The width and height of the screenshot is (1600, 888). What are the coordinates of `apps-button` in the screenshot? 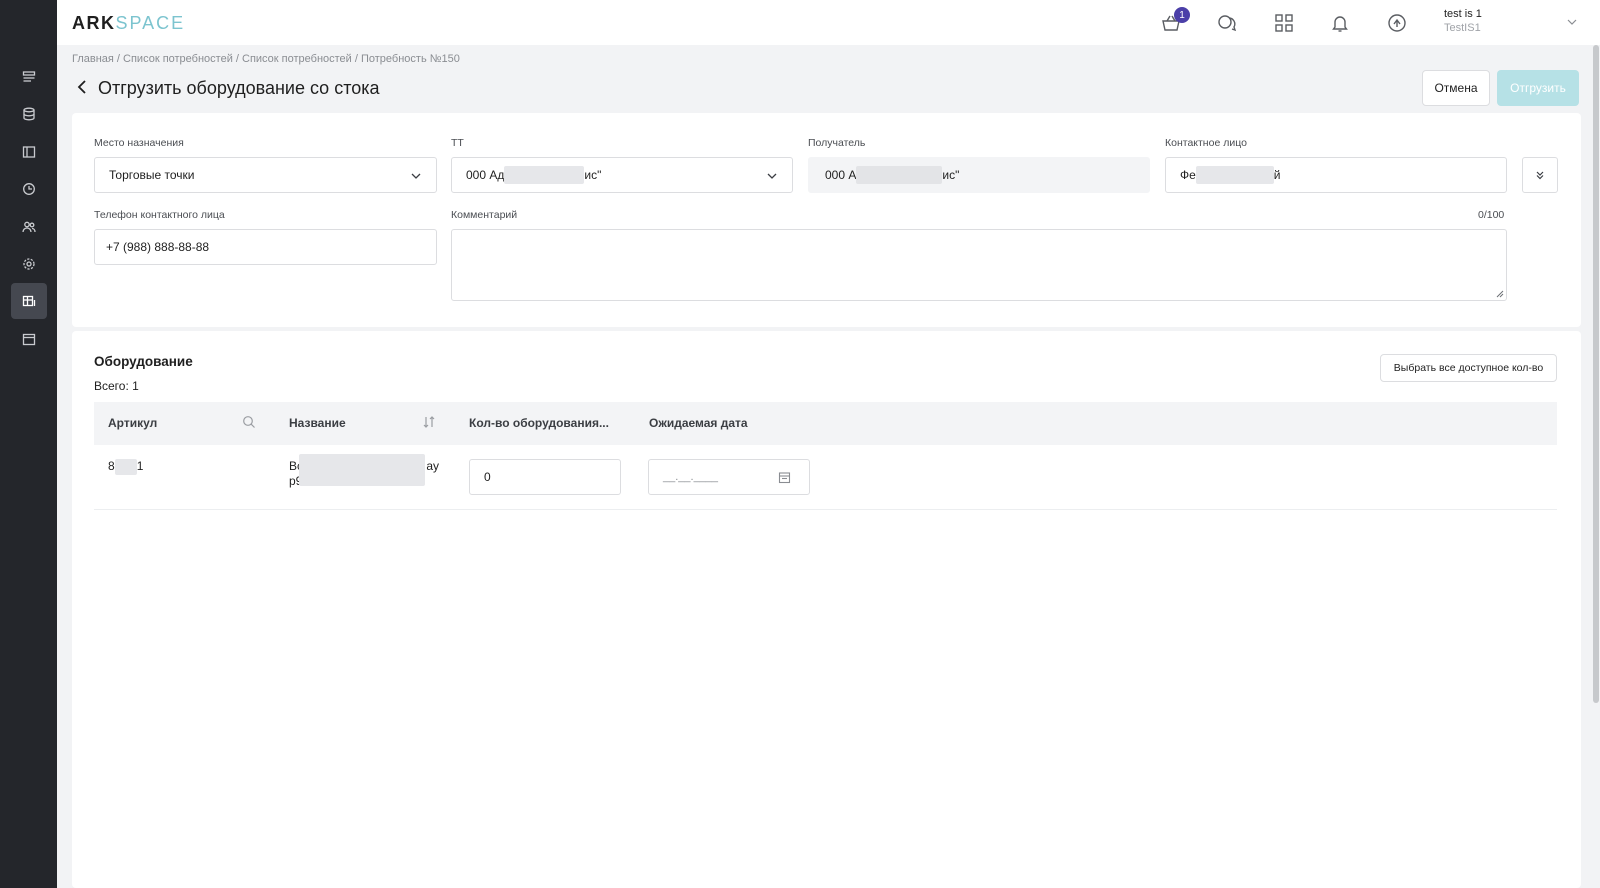 It's located at (1284, 23).